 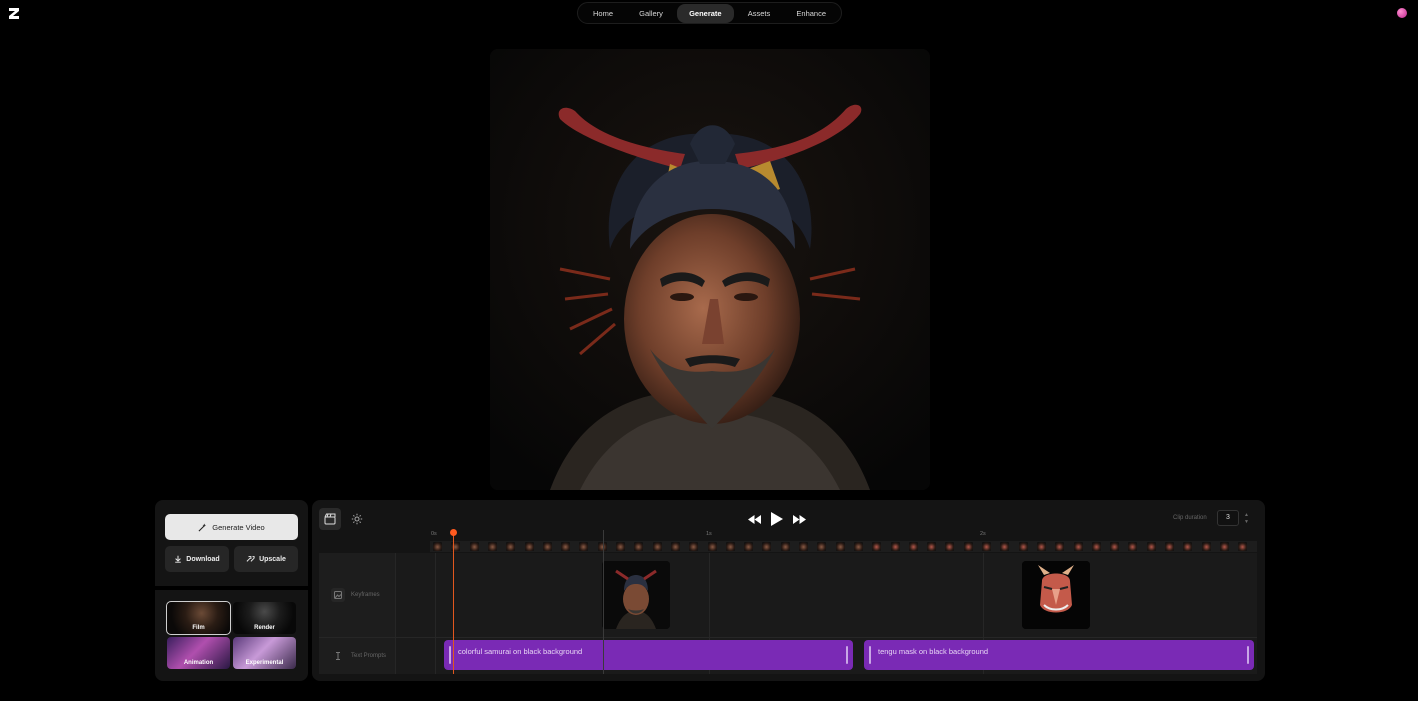 I want to click on fast-forward-icon, so click(x=799, y=519).